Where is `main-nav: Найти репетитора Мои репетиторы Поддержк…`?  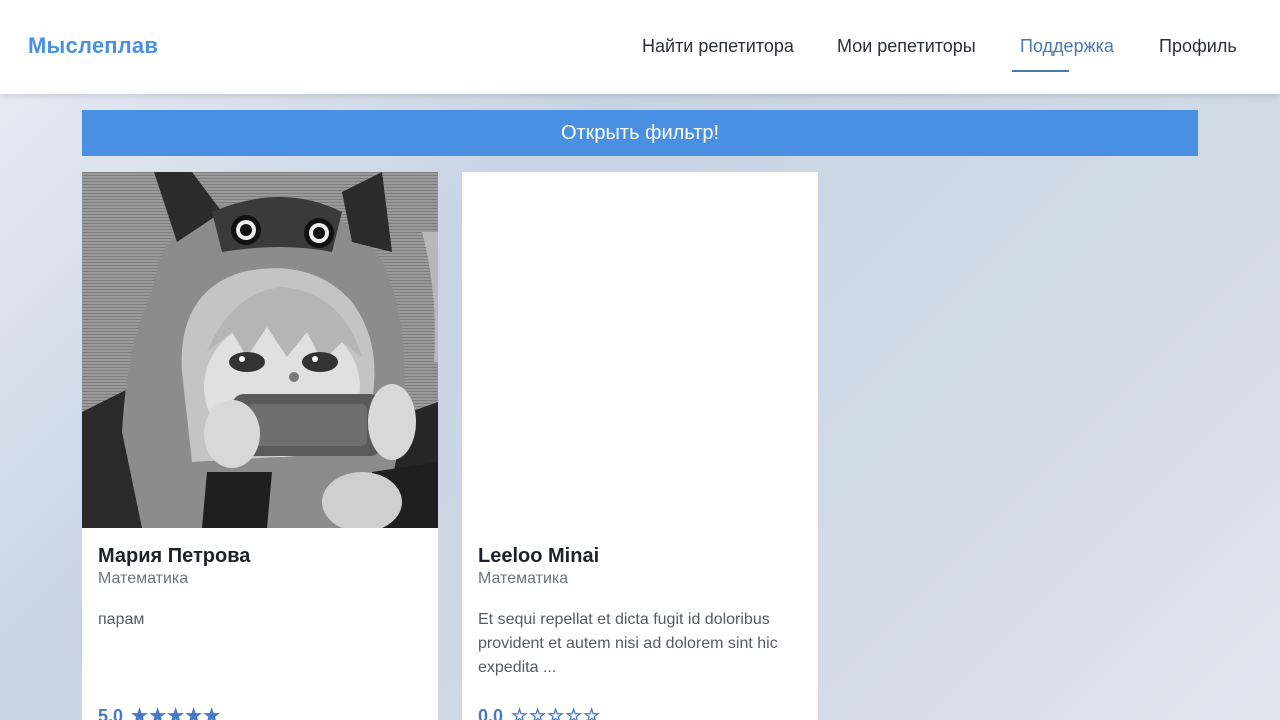 main-nav: Найти репетитора Мои репетиторы Поддержк… is located at coordinates (640, 56).